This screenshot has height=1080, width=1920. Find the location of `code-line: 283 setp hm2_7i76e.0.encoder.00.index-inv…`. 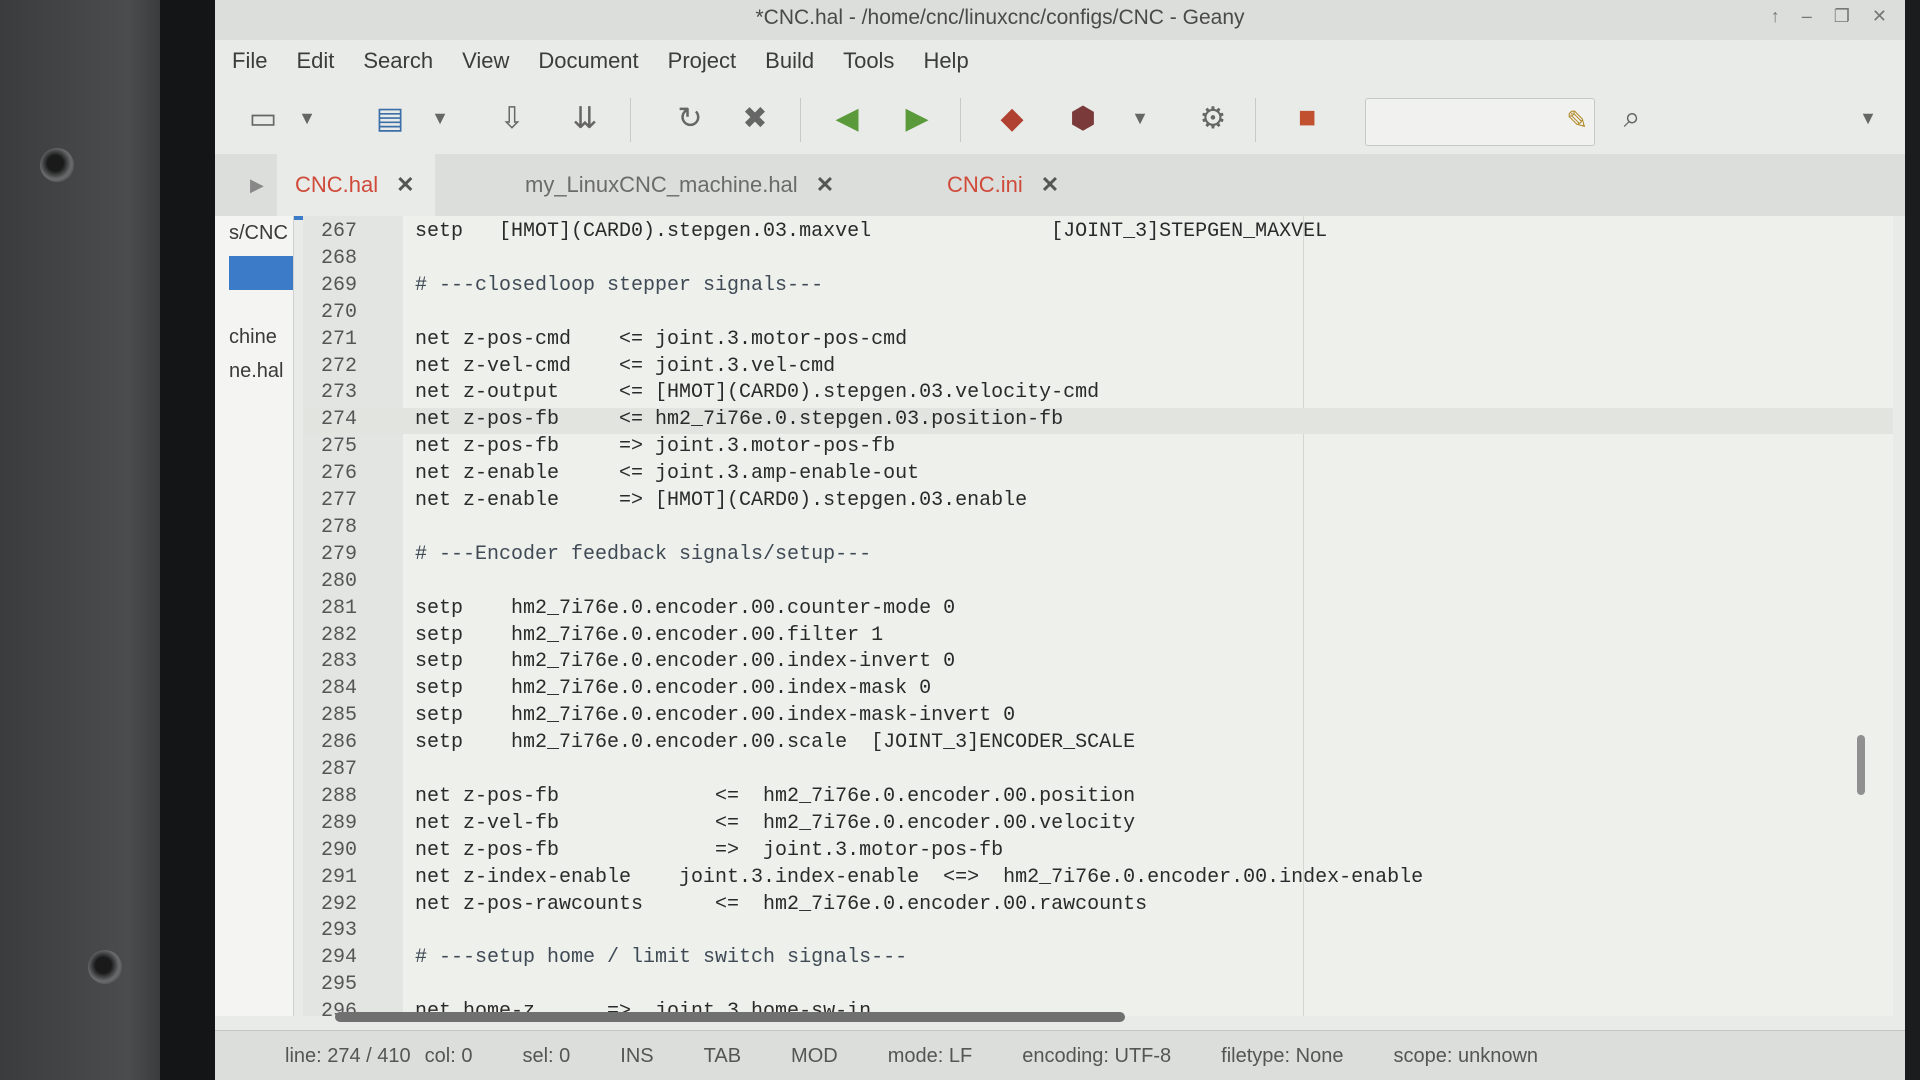

code-line: 283 setp hm2_7i76e.0.encoder.00.index-inv… is located at coordinates (1098, 663).